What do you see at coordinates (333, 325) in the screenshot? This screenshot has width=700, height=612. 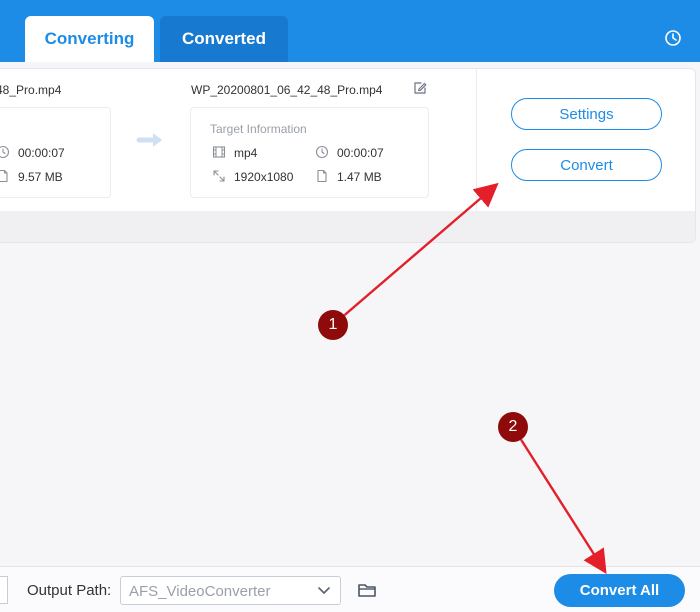 I see `annotation-marker-1: 1` at bounding box center [333, 325].